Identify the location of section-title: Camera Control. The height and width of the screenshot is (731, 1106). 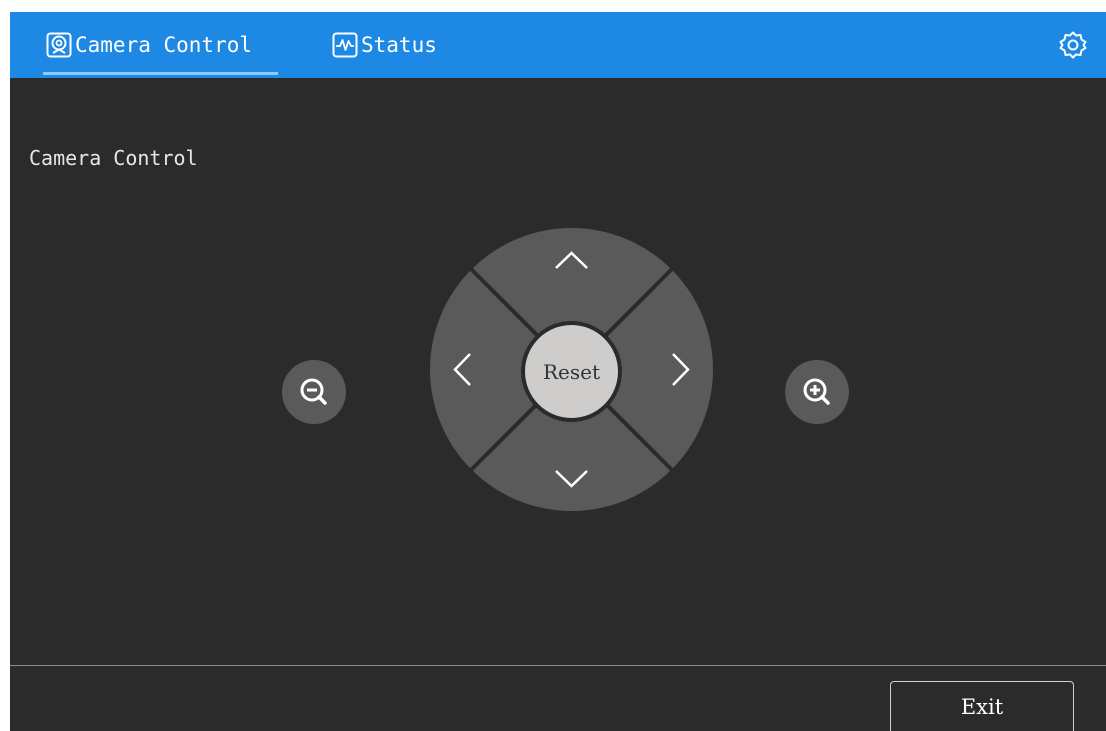
(113, 158).